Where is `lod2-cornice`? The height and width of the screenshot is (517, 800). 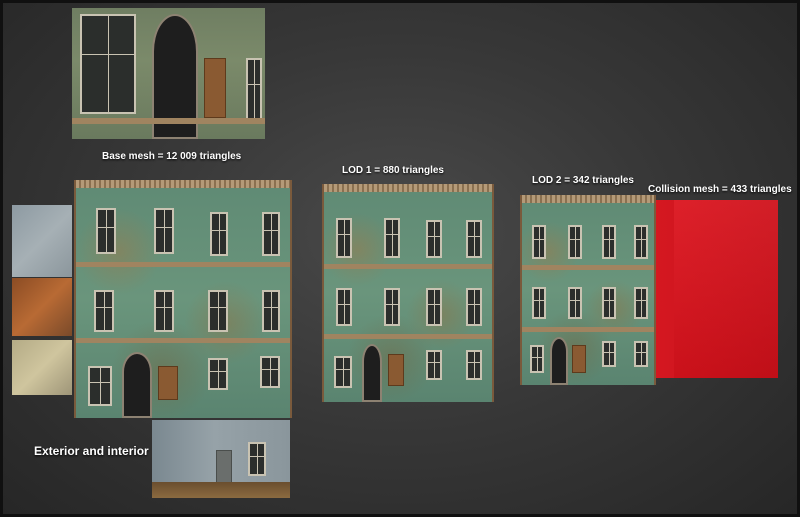 lod2-cornice is located at coordinates (588, 199).